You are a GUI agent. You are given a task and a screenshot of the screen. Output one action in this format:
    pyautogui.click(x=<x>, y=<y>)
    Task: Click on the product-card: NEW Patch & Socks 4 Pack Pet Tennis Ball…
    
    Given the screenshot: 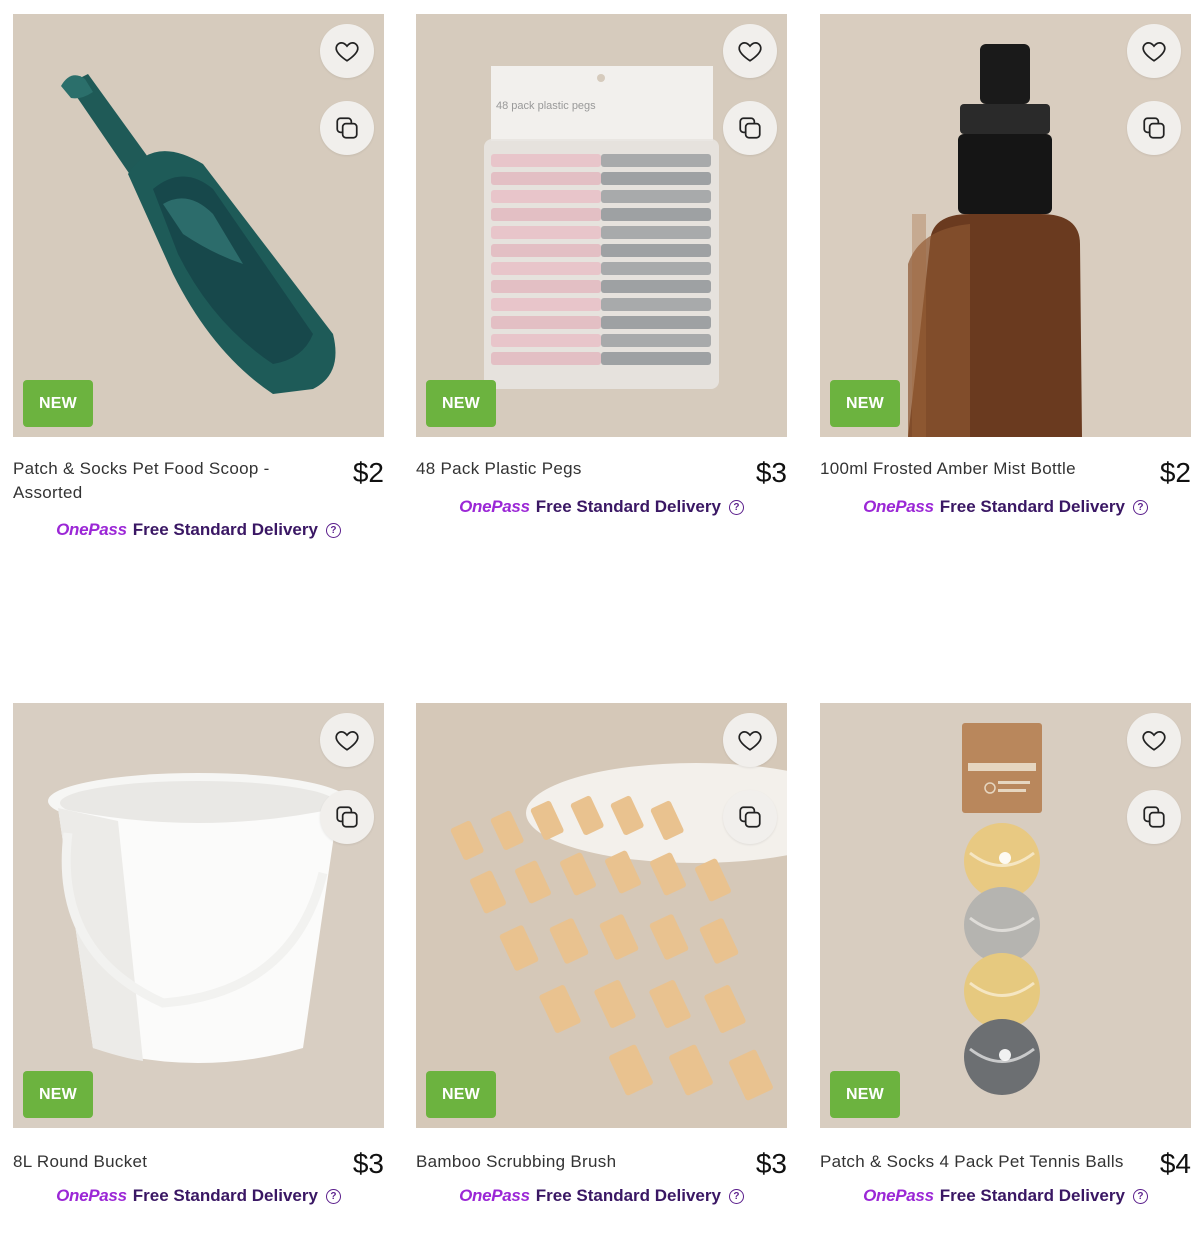 What is the action you would take?
    pyautogui.click(x=1005, y=954)
    